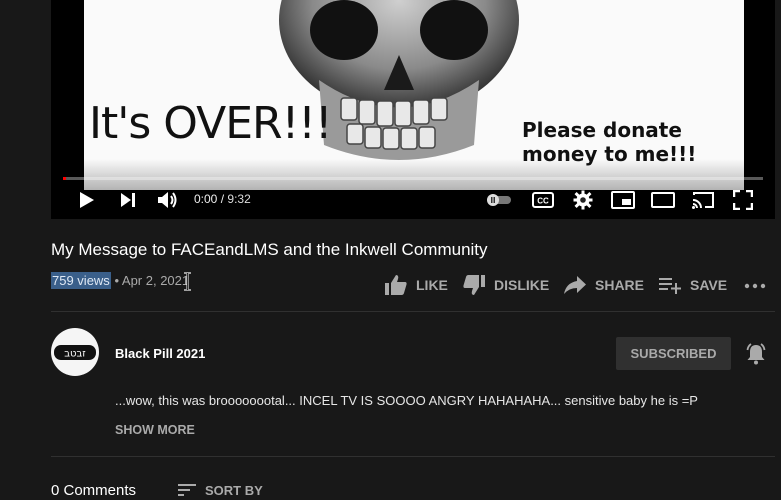  I want to click on dislike-label: DISLIKE, so click(522, 285).